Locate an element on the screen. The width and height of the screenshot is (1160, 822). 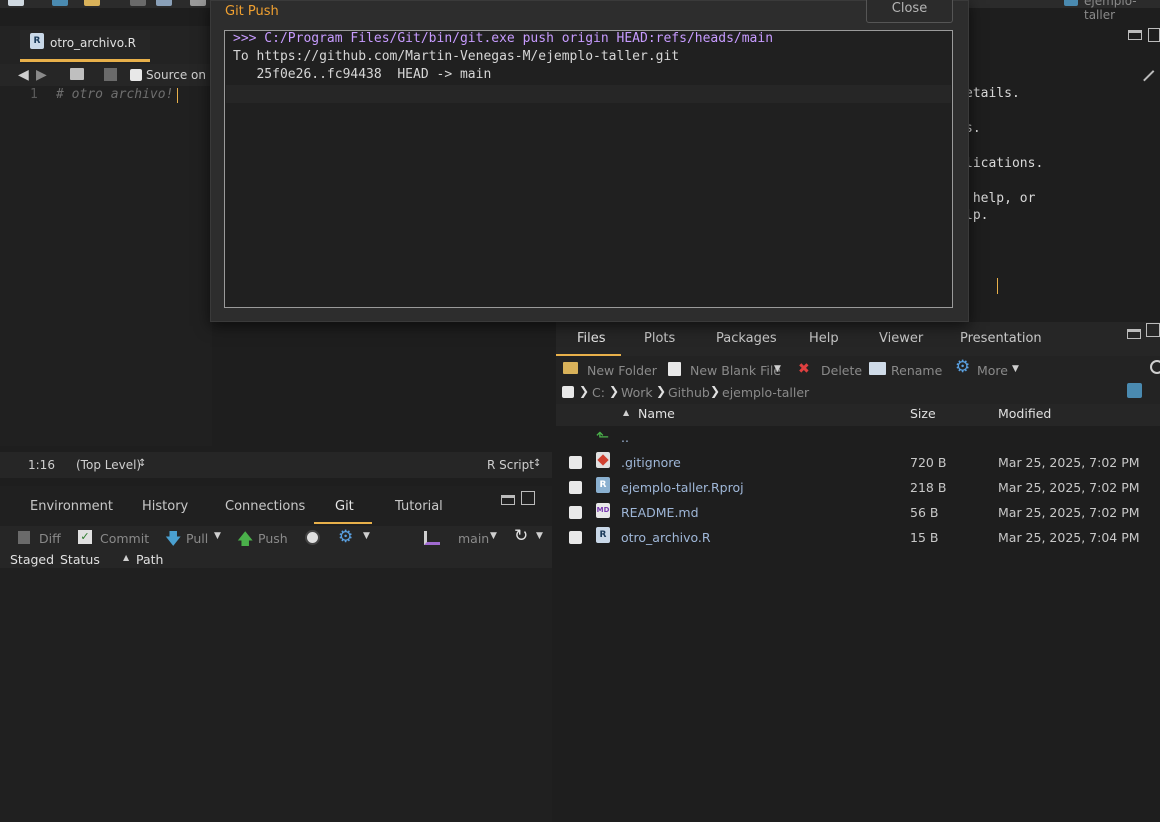
new-folder-icon is located at coordinates (570, 368).